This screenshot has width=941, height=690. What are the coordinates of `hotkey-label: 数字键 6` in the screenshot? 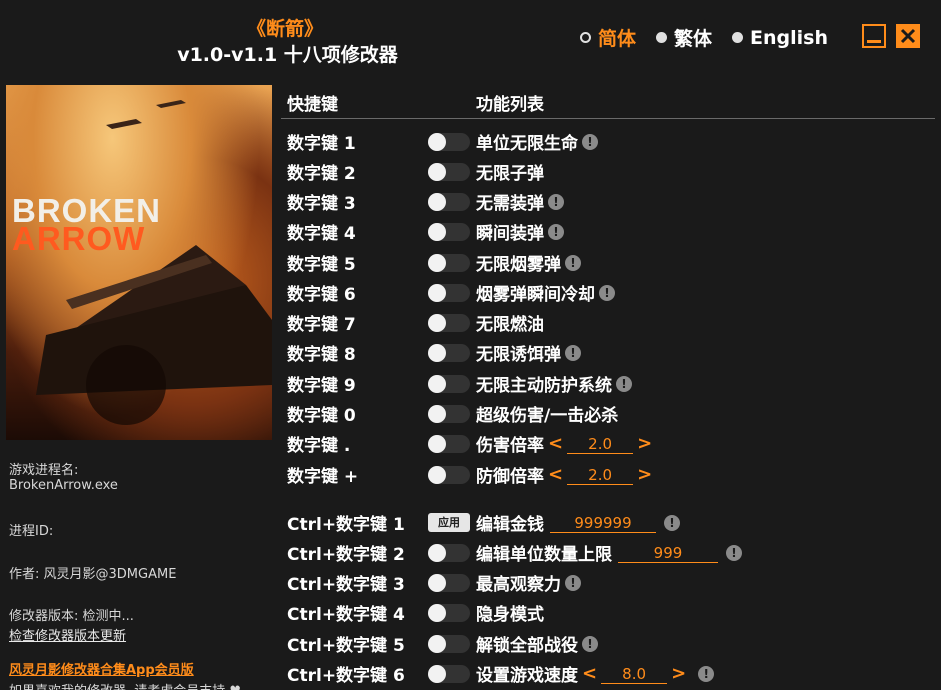 It's located at (321, 295).